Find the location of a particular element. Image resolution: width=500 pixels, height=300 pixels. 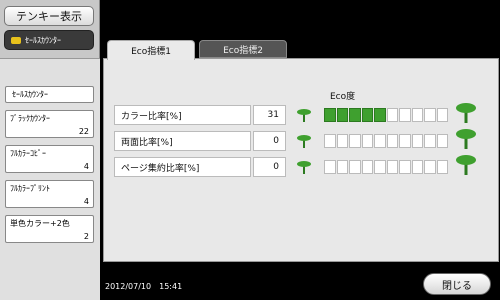

counter-value: 22 is located at coordinates (83, 131).